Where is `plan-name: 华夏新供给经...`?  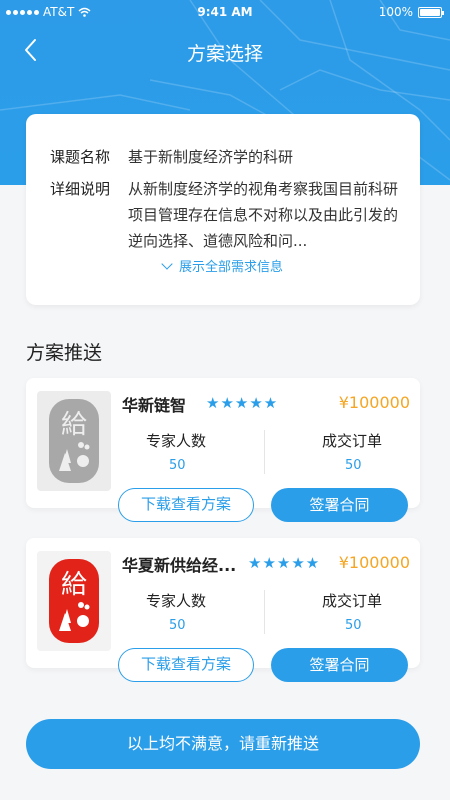
plan-name: 华夏新供给经... is located at coordinates (179, 565).